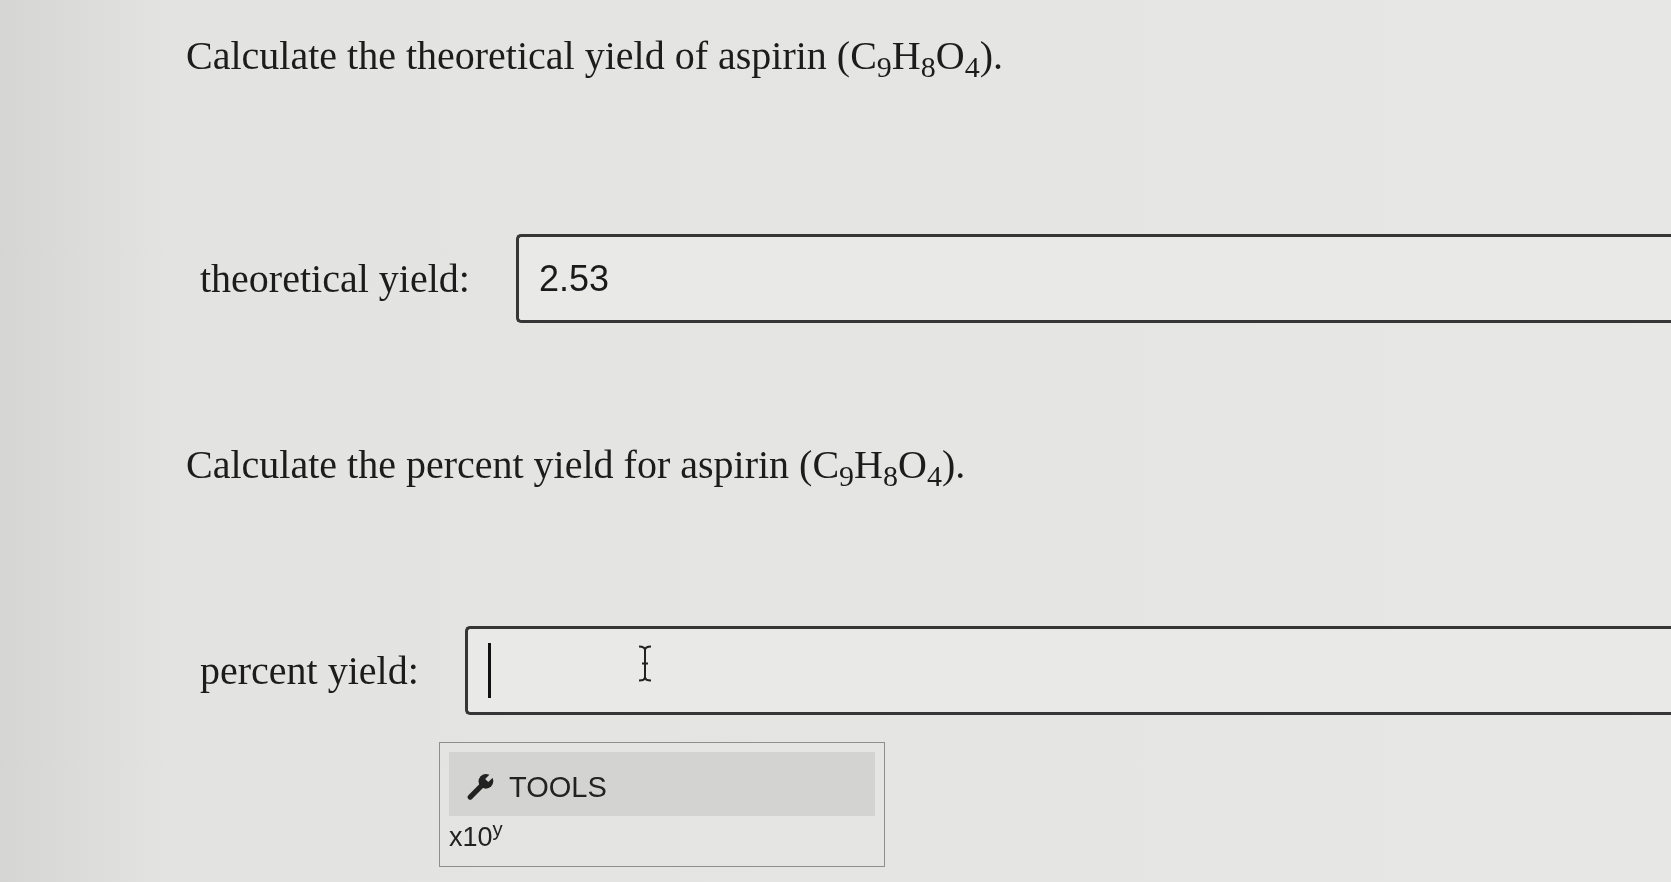 The image size is (1671, 882). I want to click on wrench-icon, so click(481, 787).